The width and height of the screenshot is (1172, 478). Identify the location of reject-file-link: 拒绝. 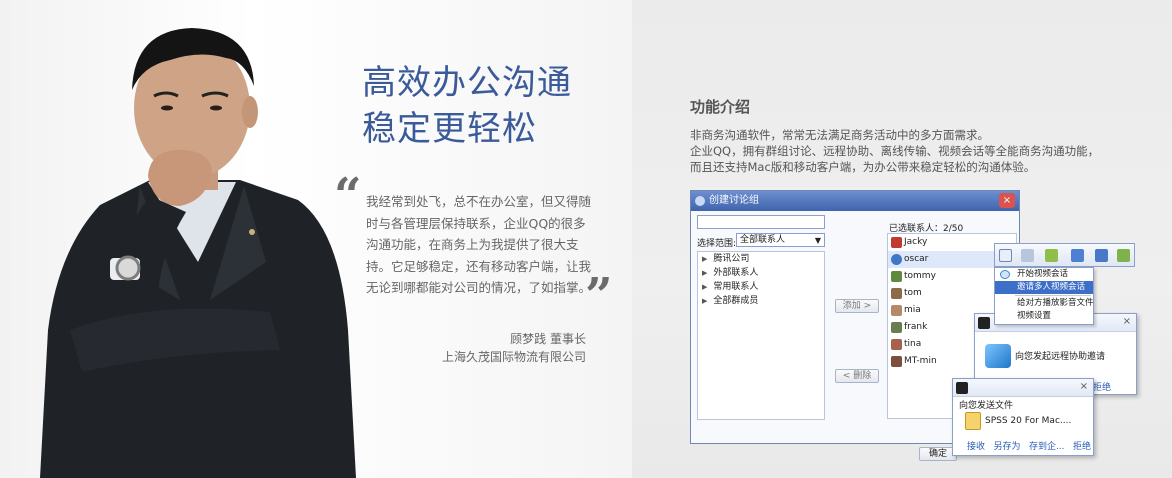
(1082, 445).